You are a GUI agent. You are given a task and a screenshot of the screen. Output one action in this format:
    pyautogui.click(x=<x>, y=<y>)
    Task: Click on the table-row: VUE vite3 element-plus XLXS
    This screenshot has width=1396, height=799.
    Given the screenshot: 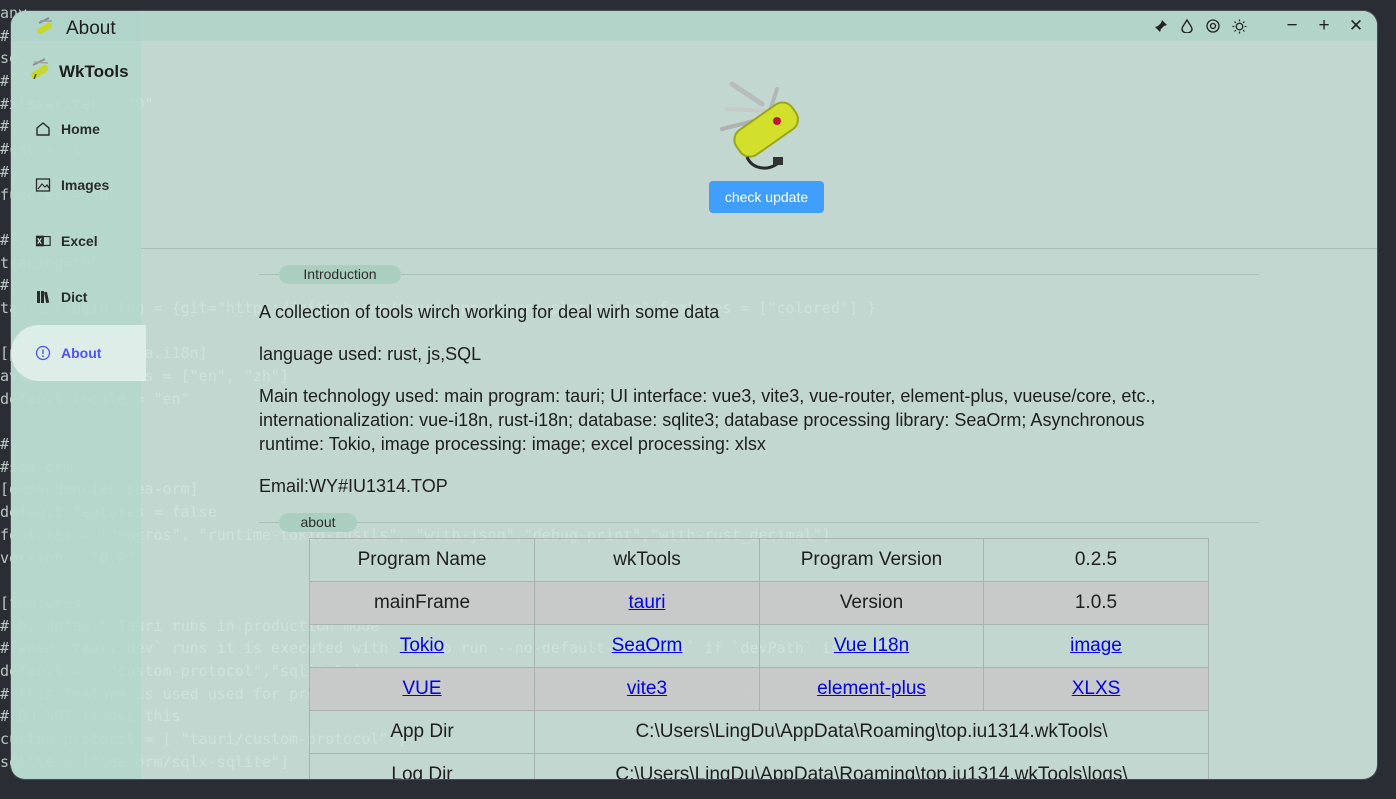 What is the action you would take?
    pyautogui.click(x=759, y=689)
    